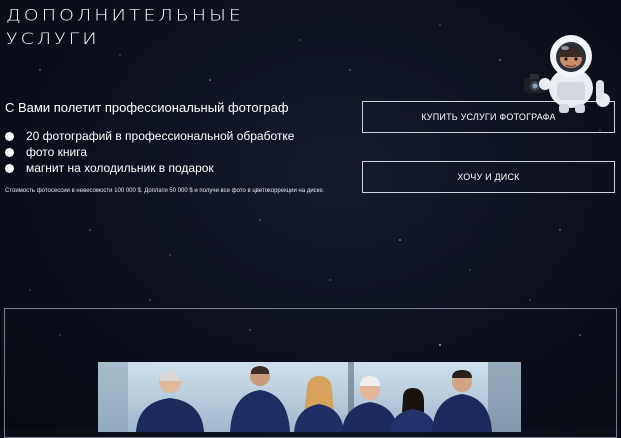 This screenshot has width=621, height=438. I want to click on service-label: магнит на холодильник в подарок, so click(120, 168).